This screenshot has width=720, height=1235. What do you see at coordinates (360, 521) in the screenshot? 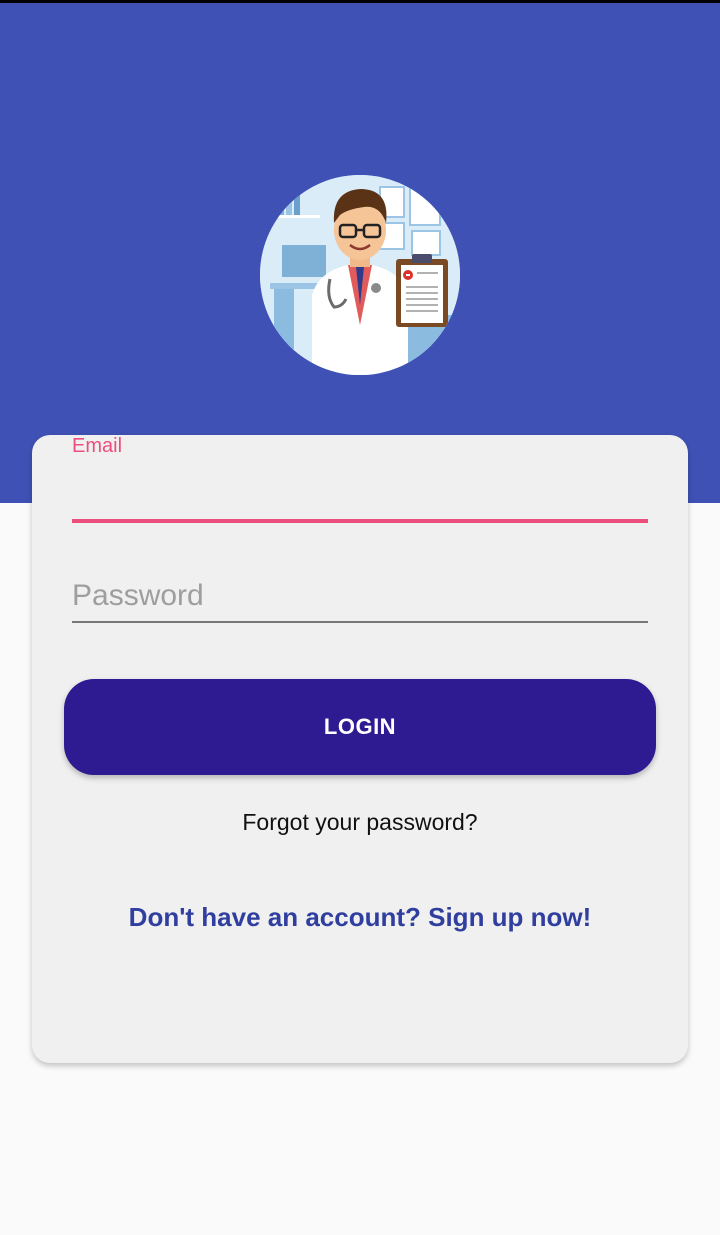
I see `email-field-underline` at bounding box center [360, 521].